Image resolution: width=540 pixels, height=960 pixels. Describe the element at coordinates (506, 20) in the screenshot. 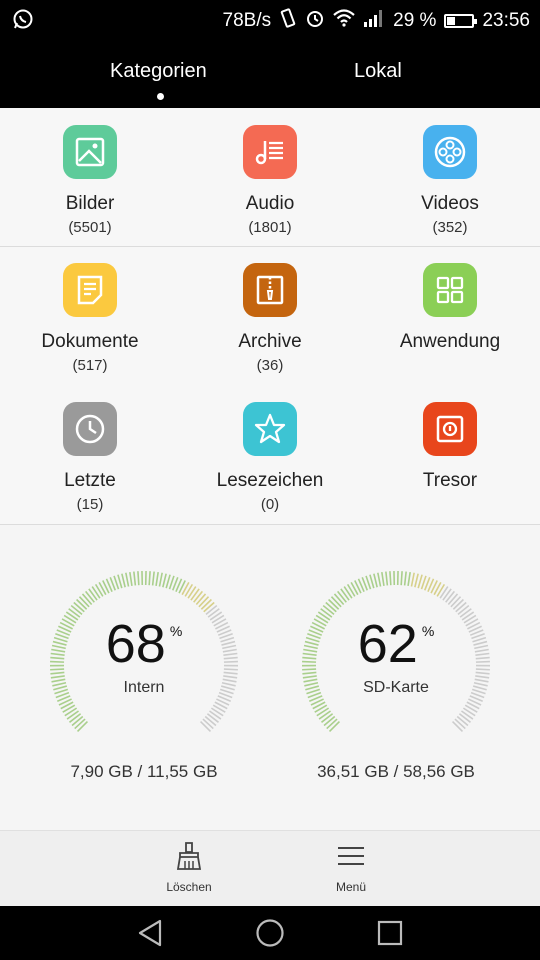

I see `clock: 23:56` at that location.